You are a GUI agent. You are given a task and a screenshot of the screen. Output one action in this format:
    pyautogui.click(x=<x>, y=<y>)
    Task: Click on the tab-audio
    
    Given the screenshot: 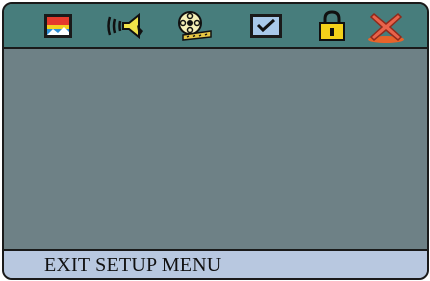 What is the action you would take?
    pyautogui.click(x=127, y=26)
    